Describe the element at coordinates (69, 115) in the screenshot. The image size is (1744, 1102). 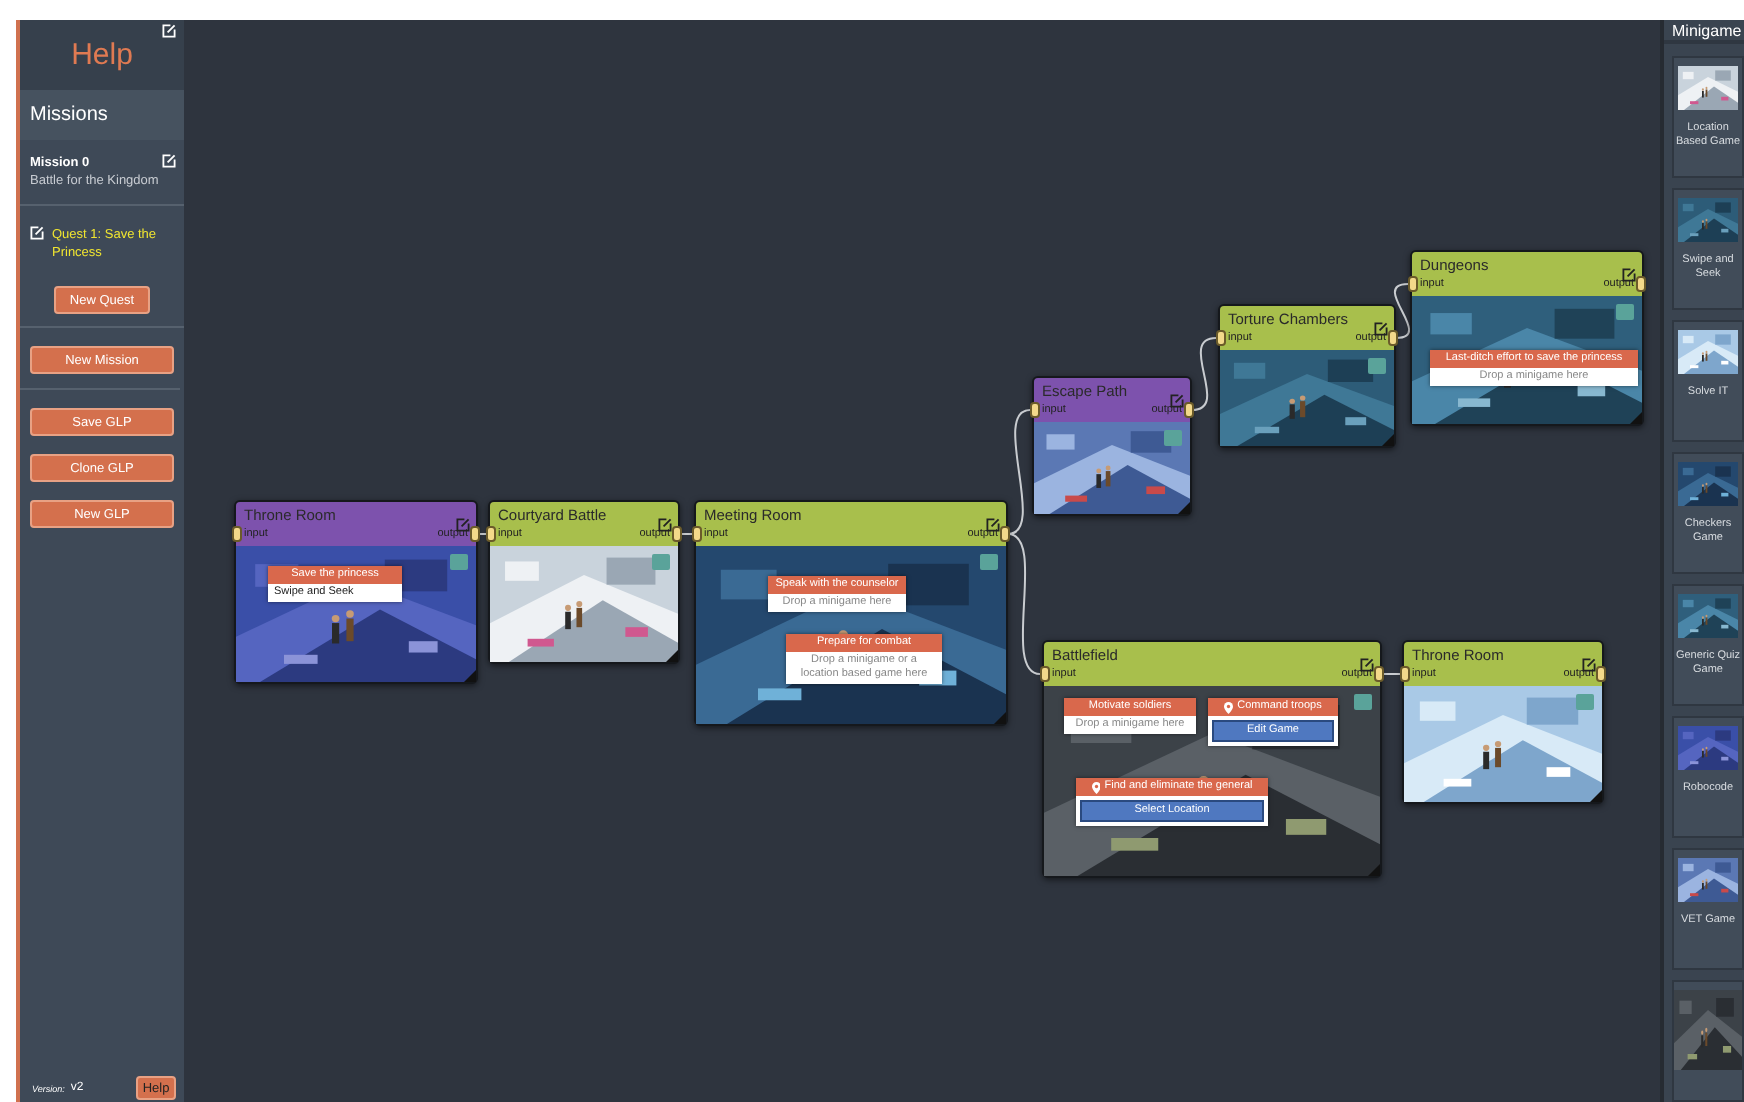
I see `section-title: Missions` at that location.